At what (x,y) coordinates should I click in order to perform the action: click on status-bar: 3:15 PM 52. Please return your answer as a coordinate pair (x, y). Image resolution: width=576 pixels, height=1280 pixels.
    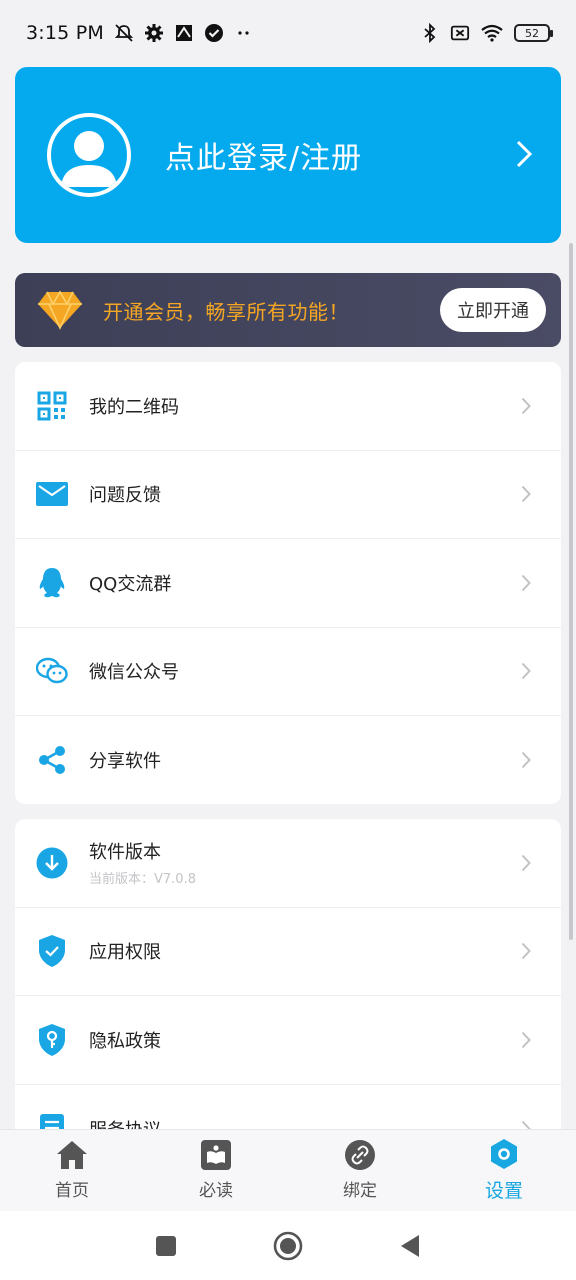
    Looking at the image, I should click on (288, 33).